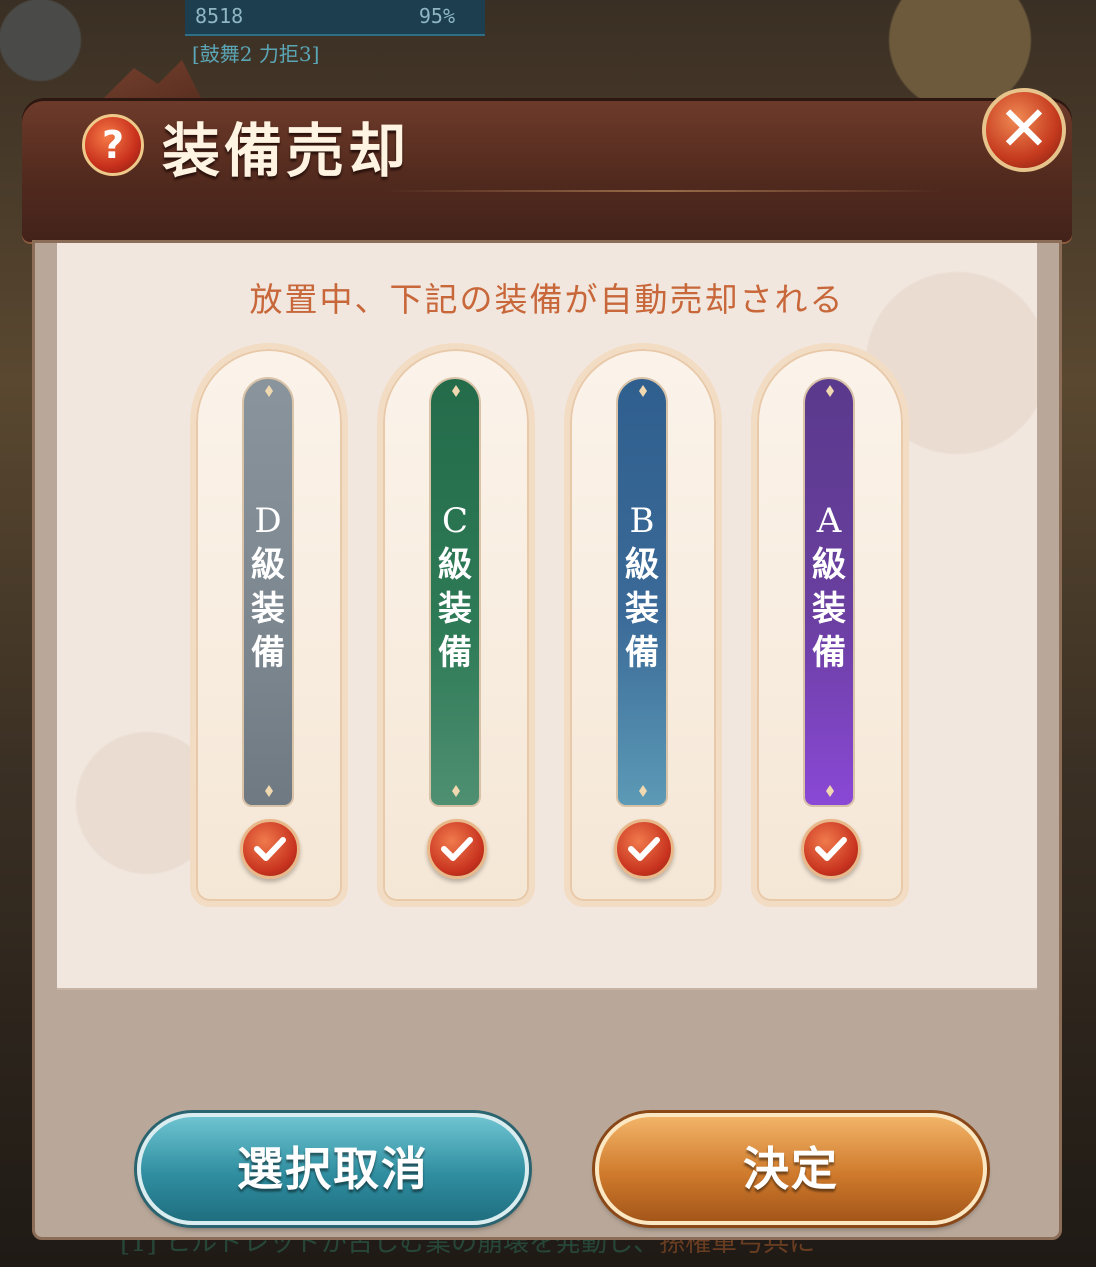 The height and width of the screenshot is (1267, 1096). Describe the element at coordinates (642, 521) in the screenshot. I see `grade-letter: B` at that location.